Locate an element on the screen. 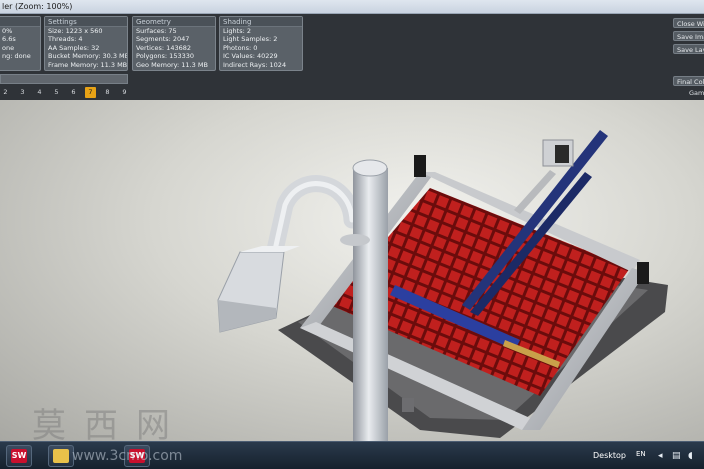 This screenshot has width=704, height=469. buffer-pager: 2 3 4 5 6 7 8 9 is located at coordinates (68, 92).